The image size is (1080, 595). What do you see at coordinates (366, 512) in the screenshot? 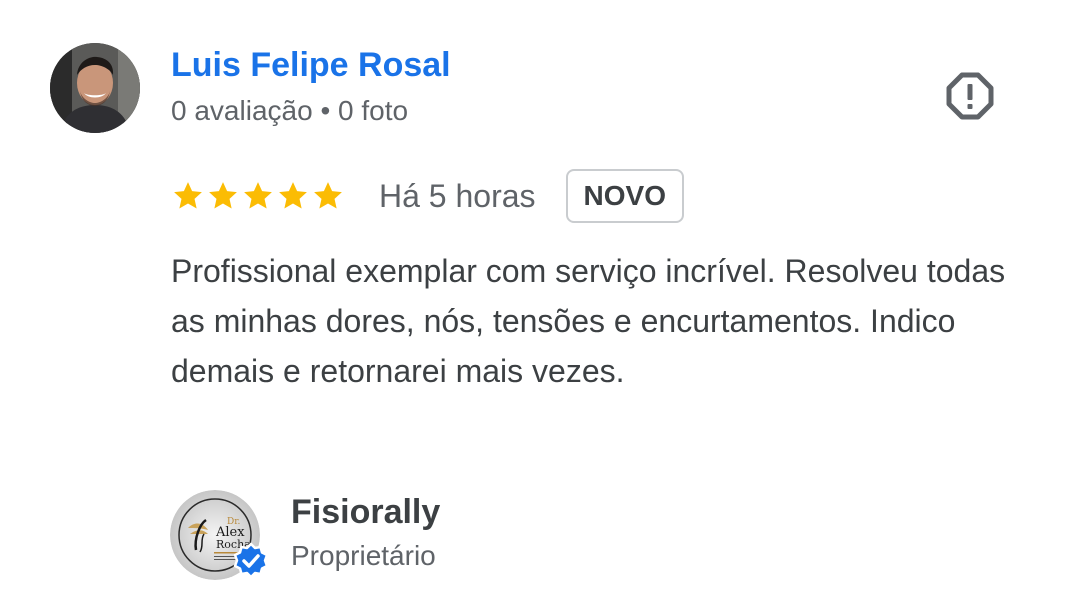
I see `owner-name: Fisiorally` at bounding box center [366, 512].